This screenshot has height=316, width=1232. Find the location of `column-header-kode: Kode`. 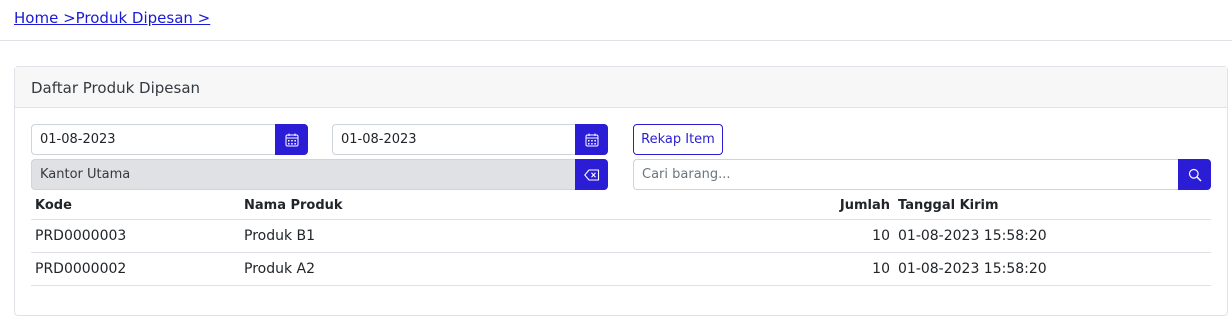

column-header-kode: Kode is located at coordinates (135, 206).